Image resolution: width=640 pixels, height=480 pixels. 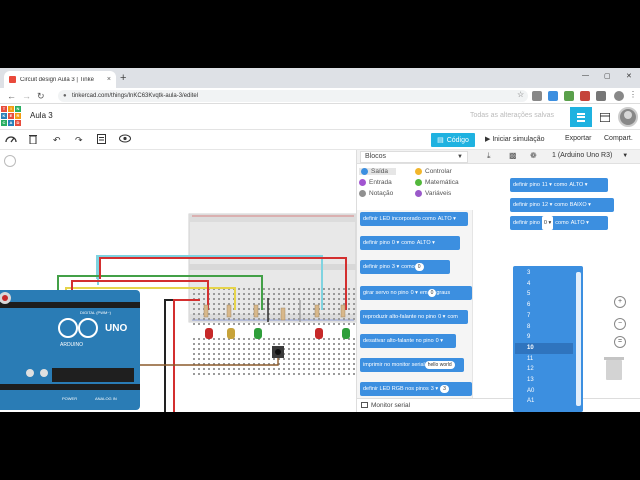 I want to click on delete-icon, so click(x=33, y=140).